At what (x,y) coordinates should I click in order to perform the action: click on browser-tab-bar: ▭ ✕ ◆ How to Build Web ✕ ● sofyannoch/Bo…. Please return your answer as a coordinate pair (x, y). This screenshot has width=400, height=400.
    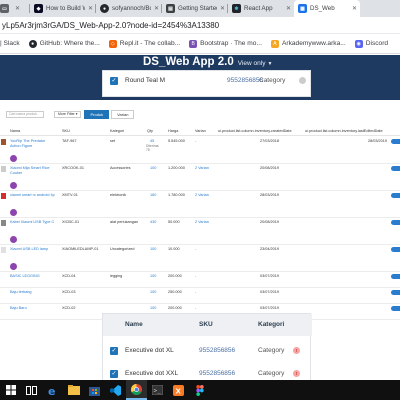
    Looking at the image, I should click on (200, 8).